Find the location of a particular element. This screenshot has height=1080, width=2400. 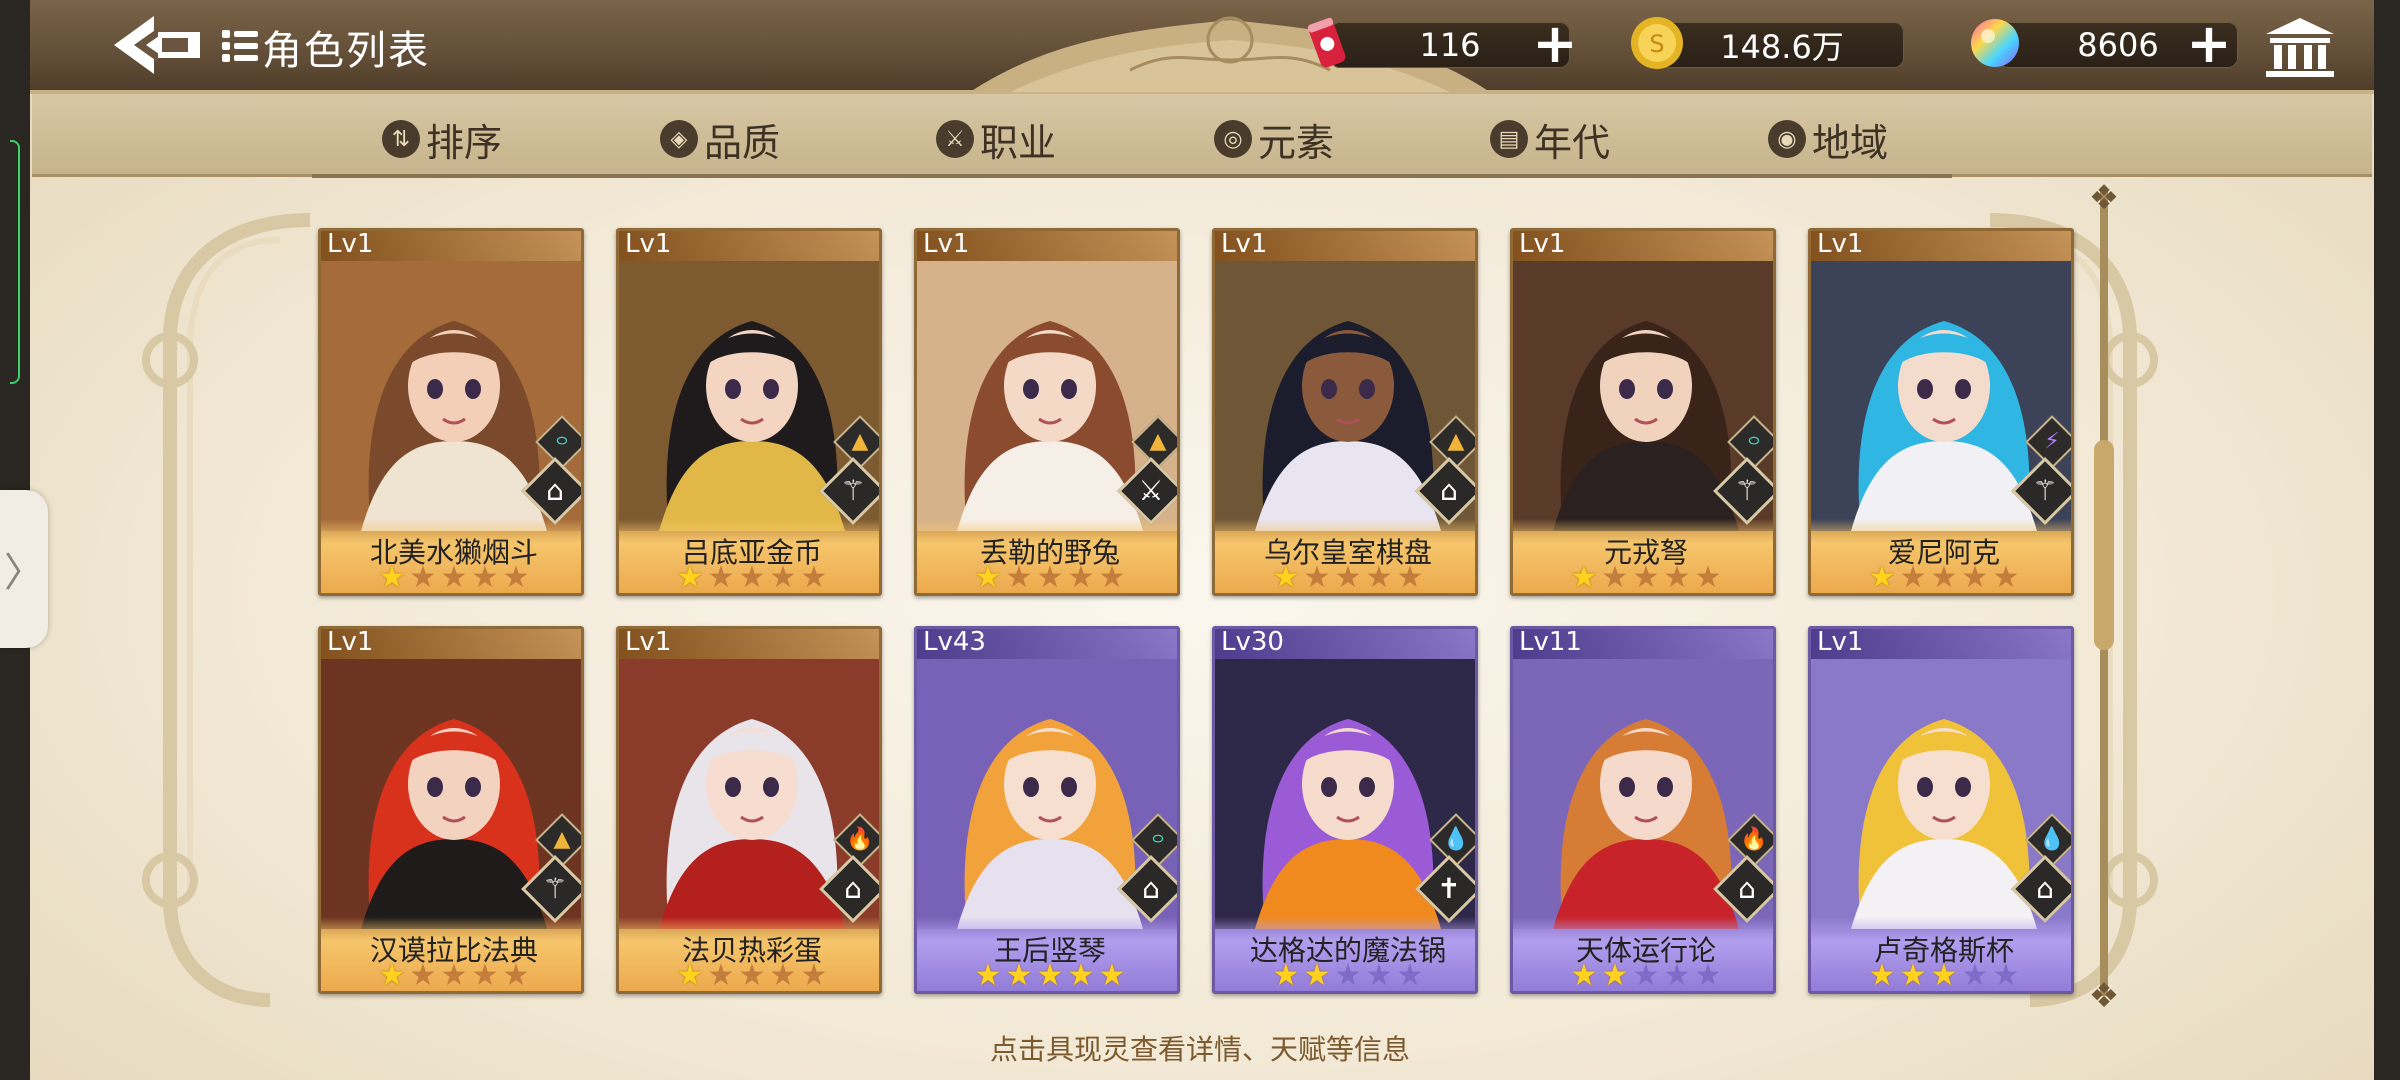

tab-label: 品质 is located at coordinates (742, 142).